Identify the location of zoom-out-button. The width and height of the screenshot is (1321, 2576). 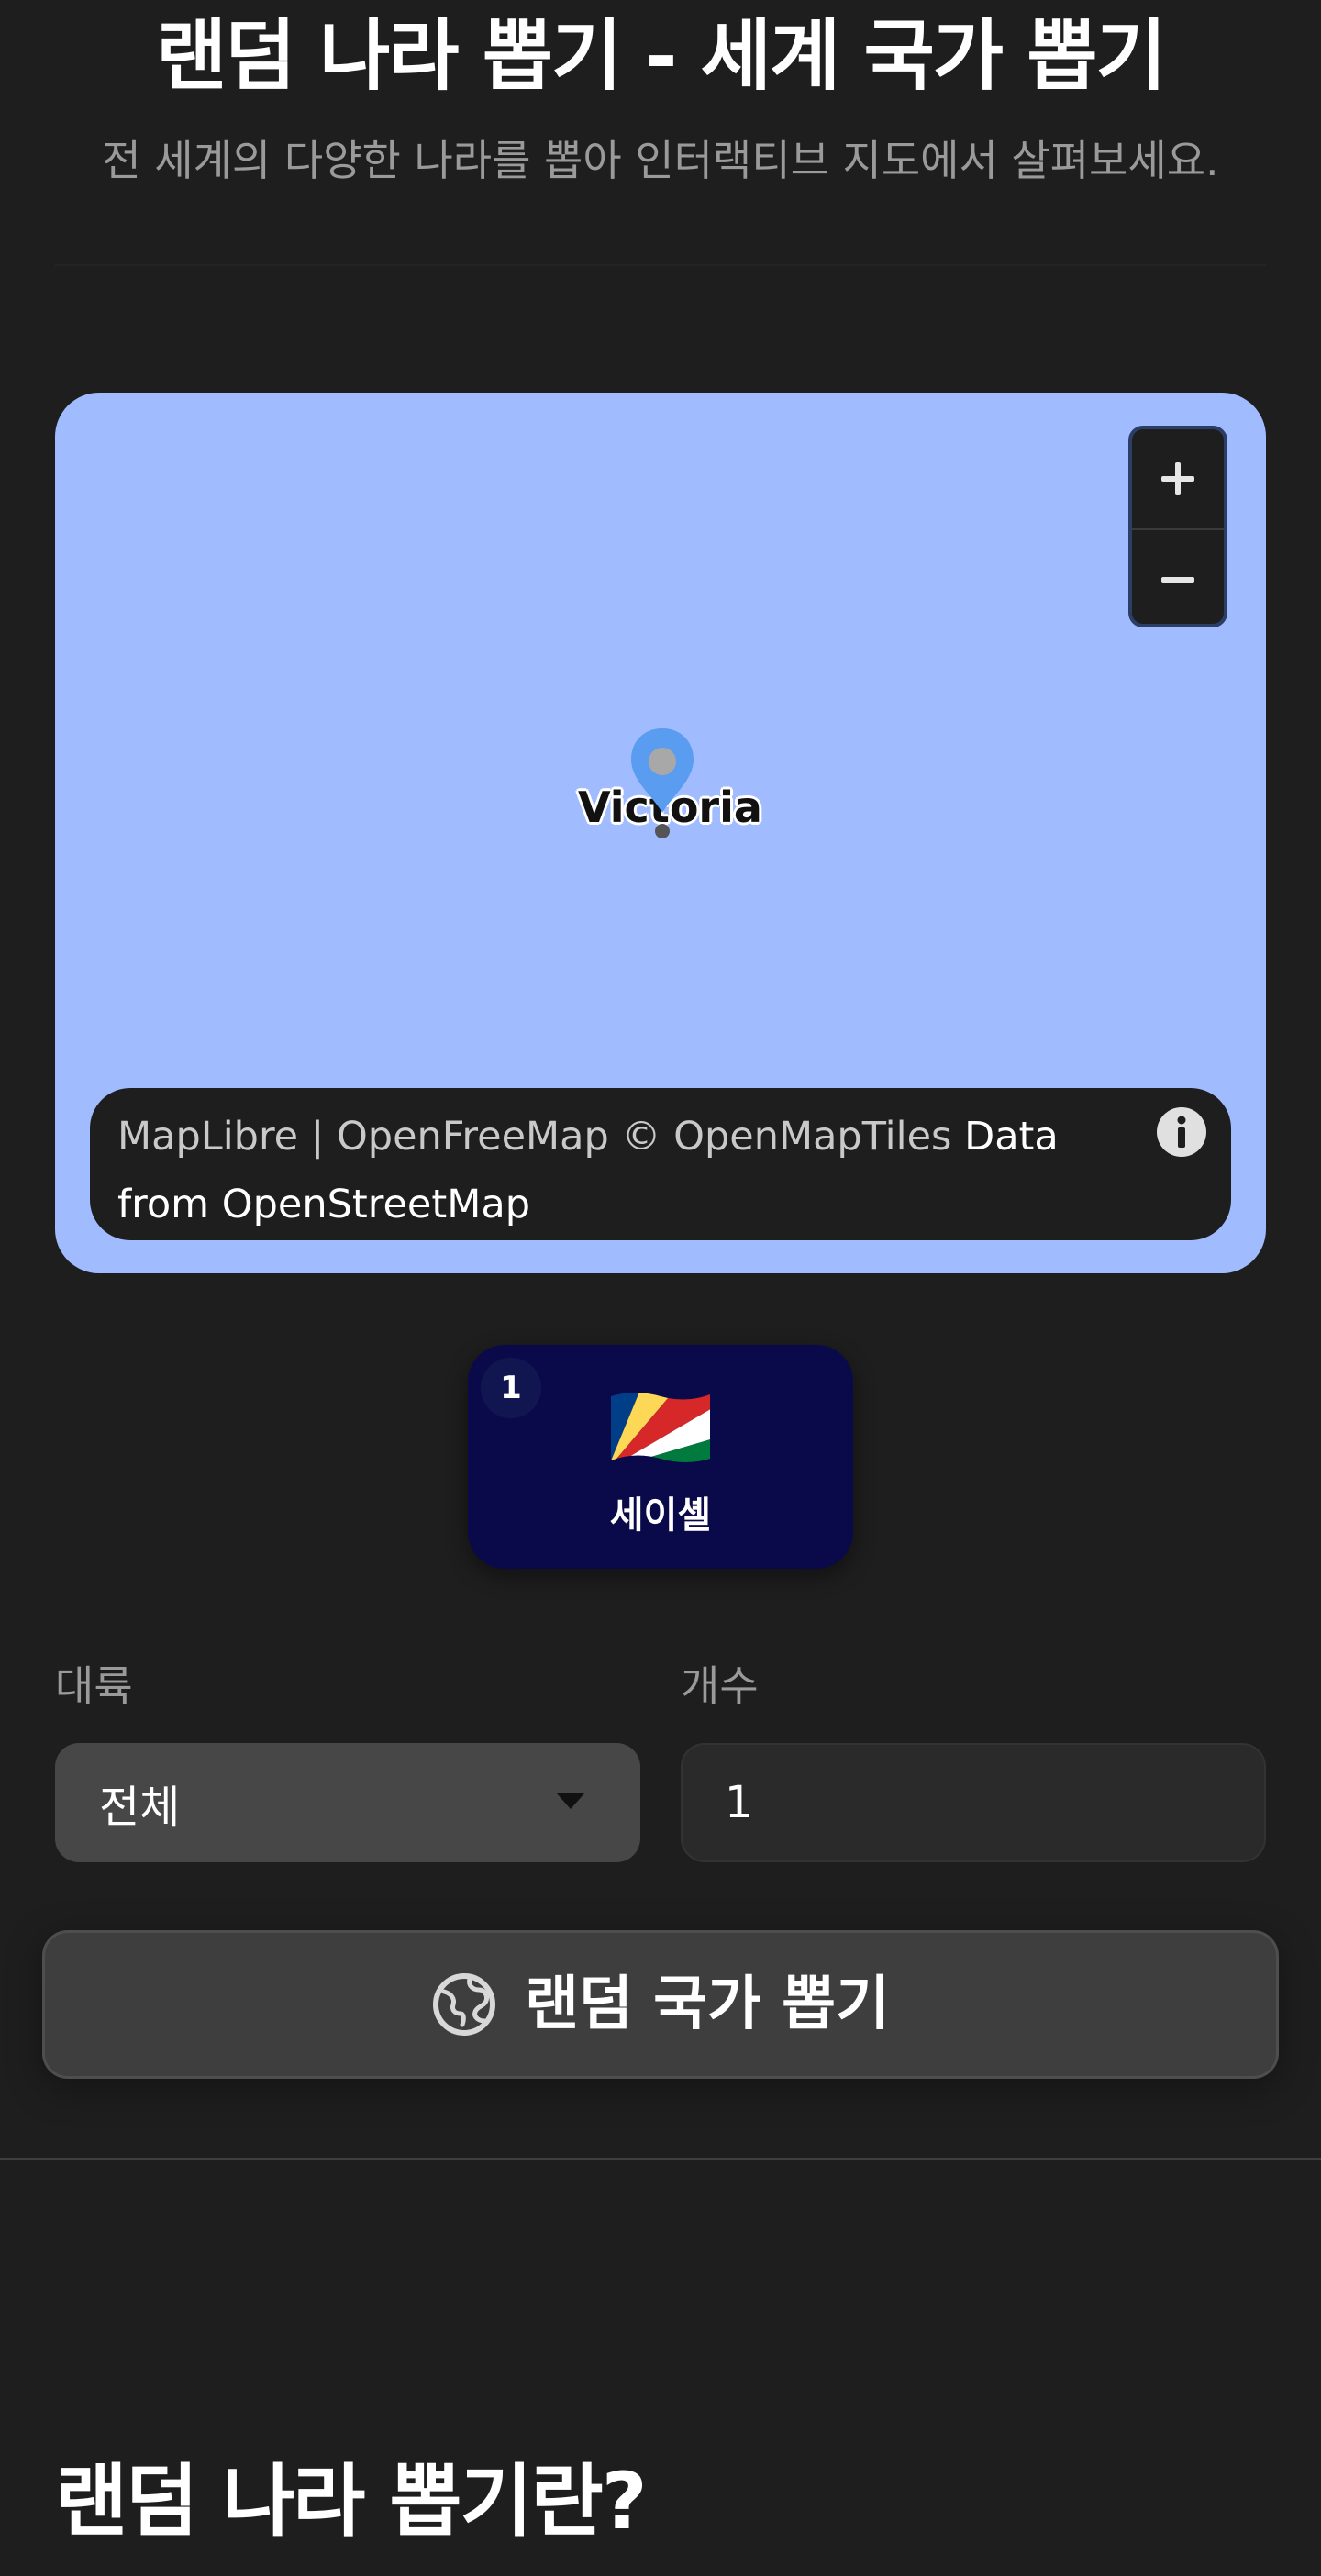
(1178, 577).